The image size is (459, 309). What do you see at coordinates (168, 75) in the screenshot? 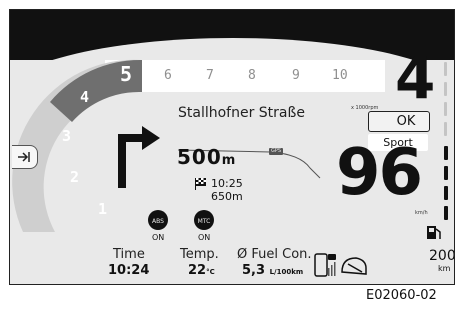
I see `rpm-scale-number-6: 6` at bounding box center [168, 75].